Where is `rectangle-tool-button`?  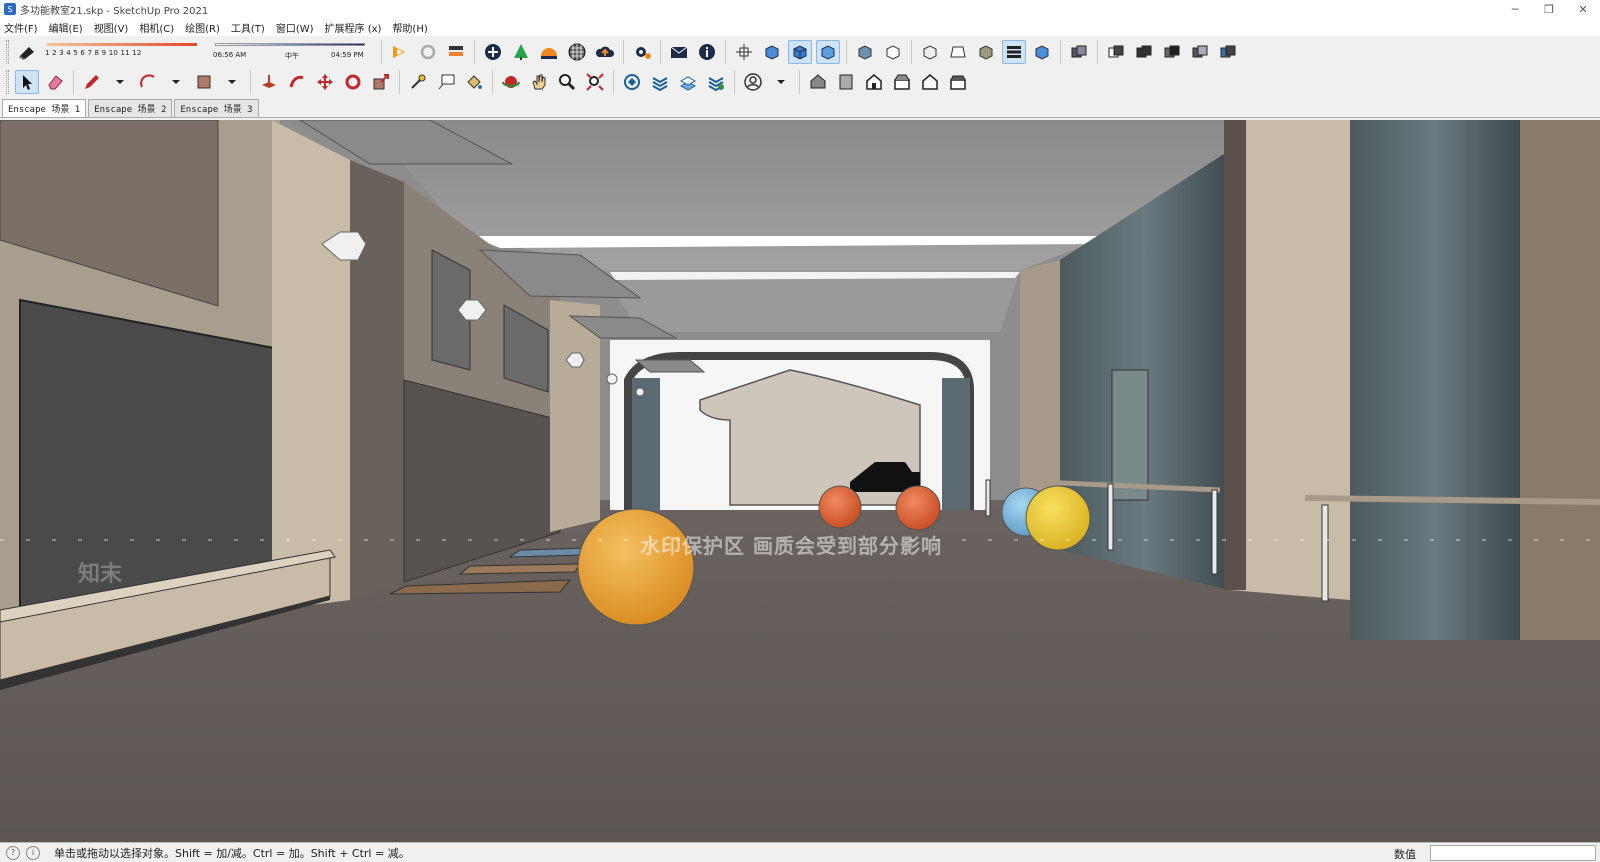 rectangle-tool-button is located at coordinates (204, 82).